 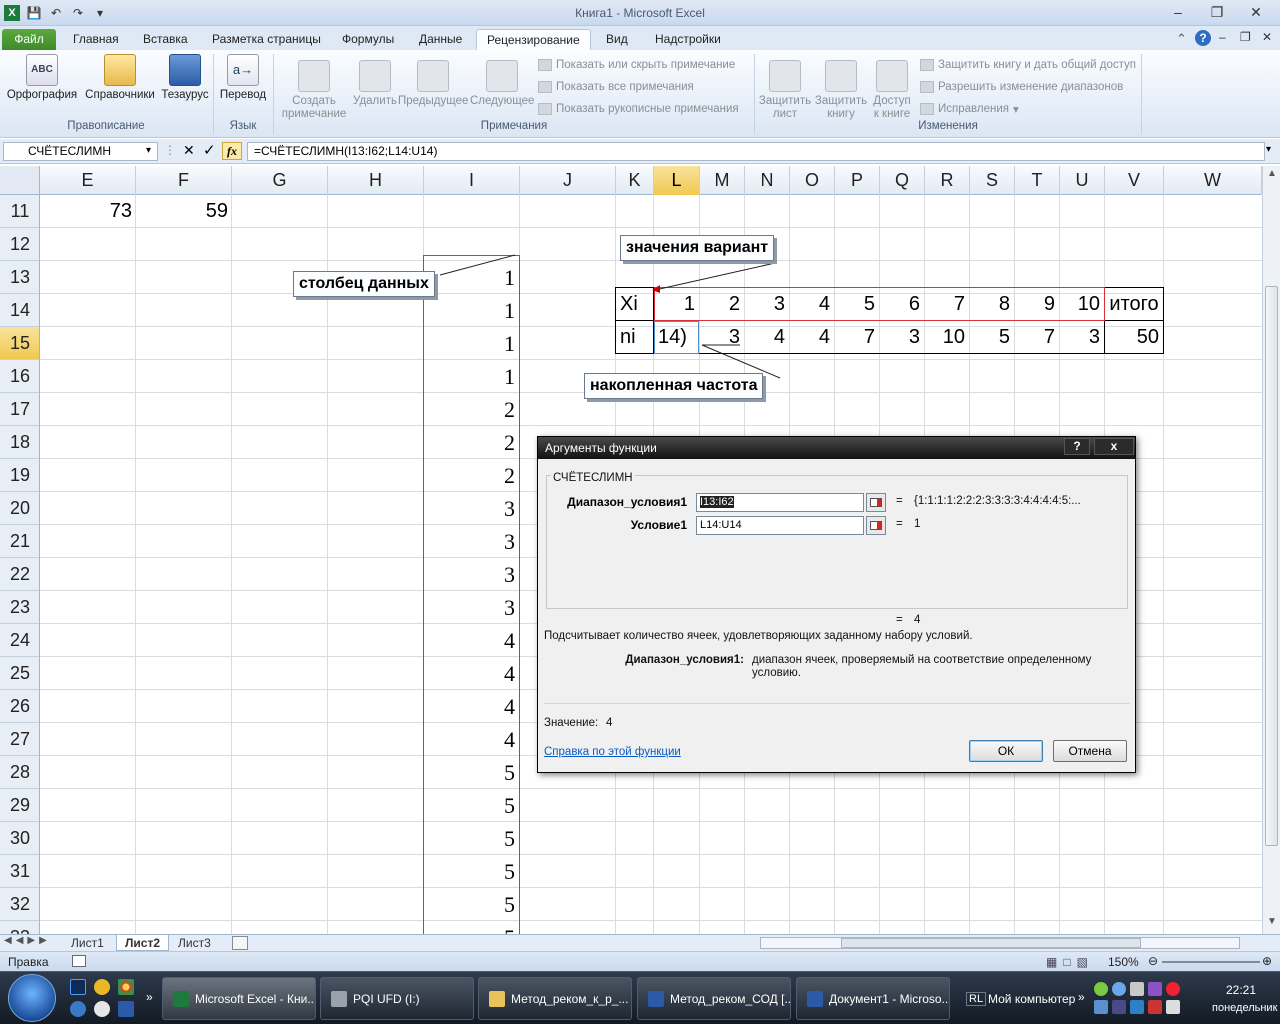 I want to click on close-button: ✕, so click(x=1256, y=12).